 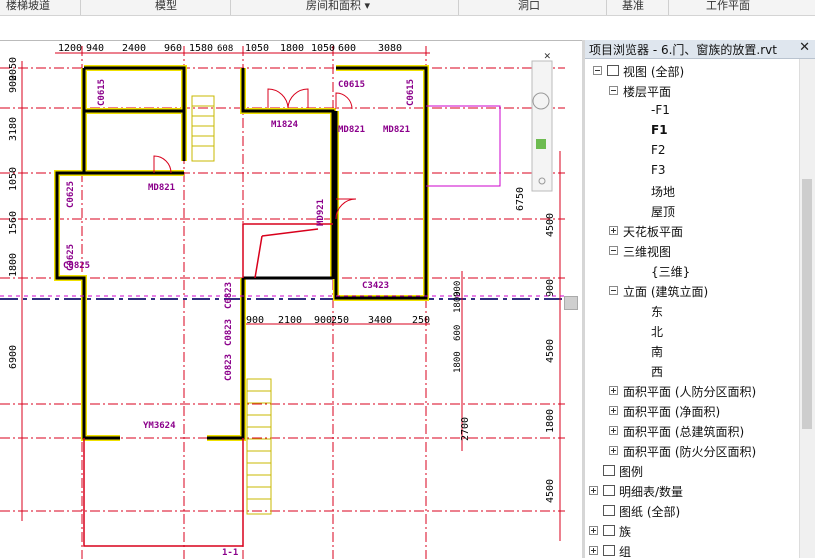 I want to click on tree-item: 场地, so click(x=692, y=191).